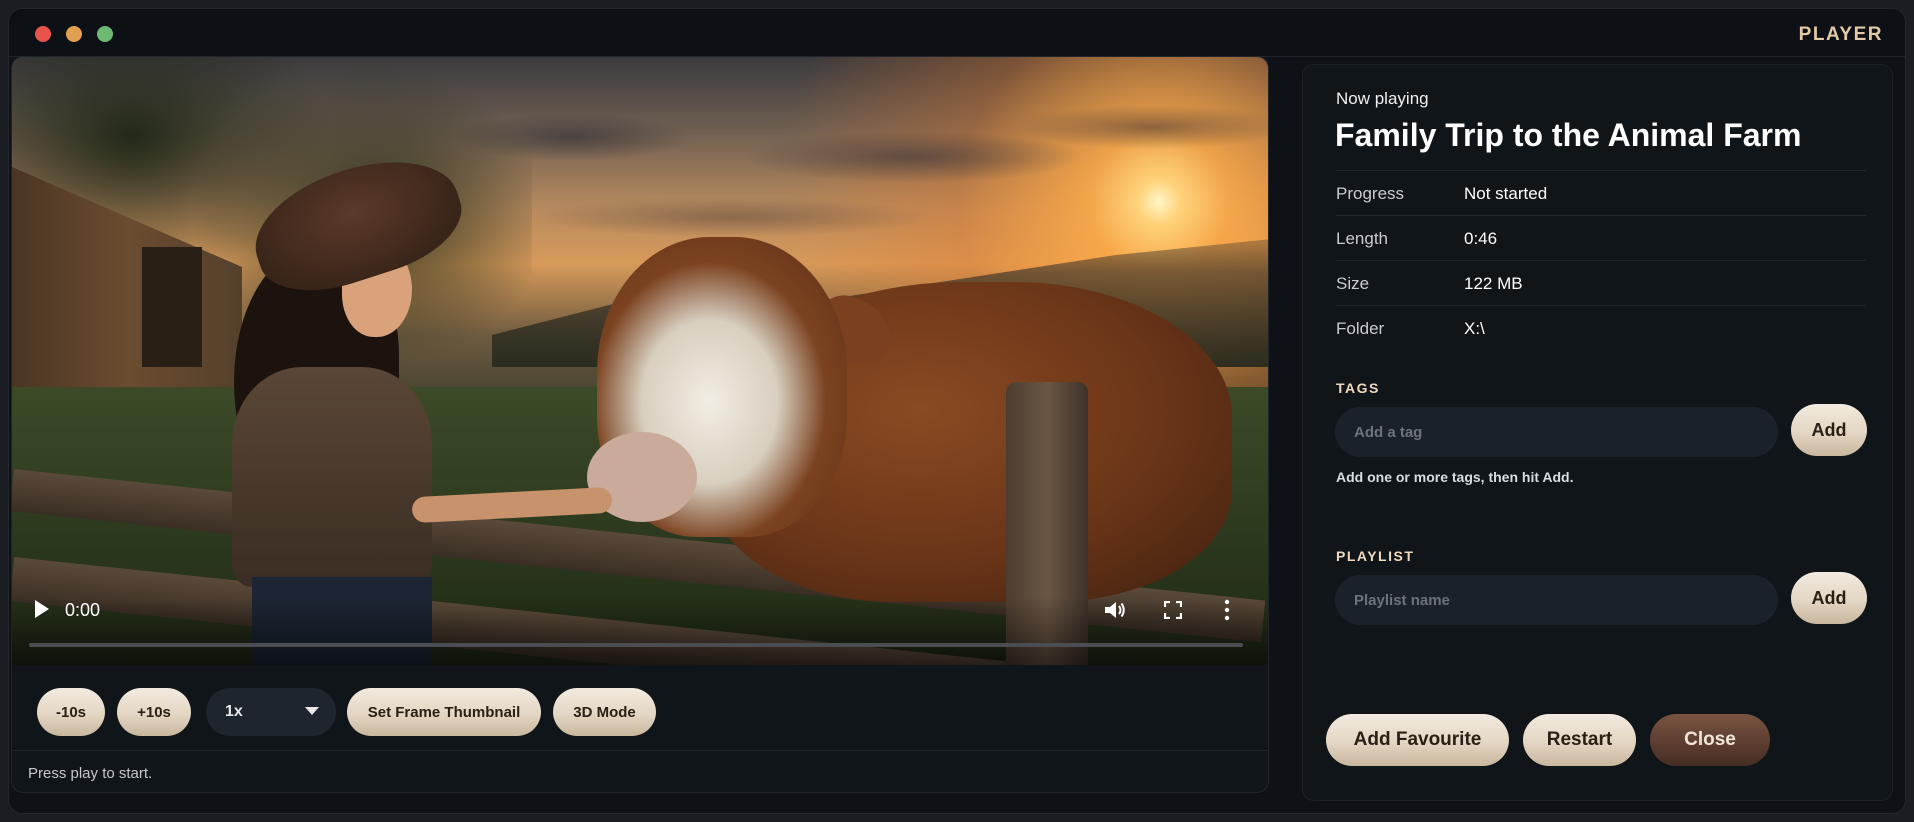  I want to click on add-tag-button: Add, so click(1829, 430).